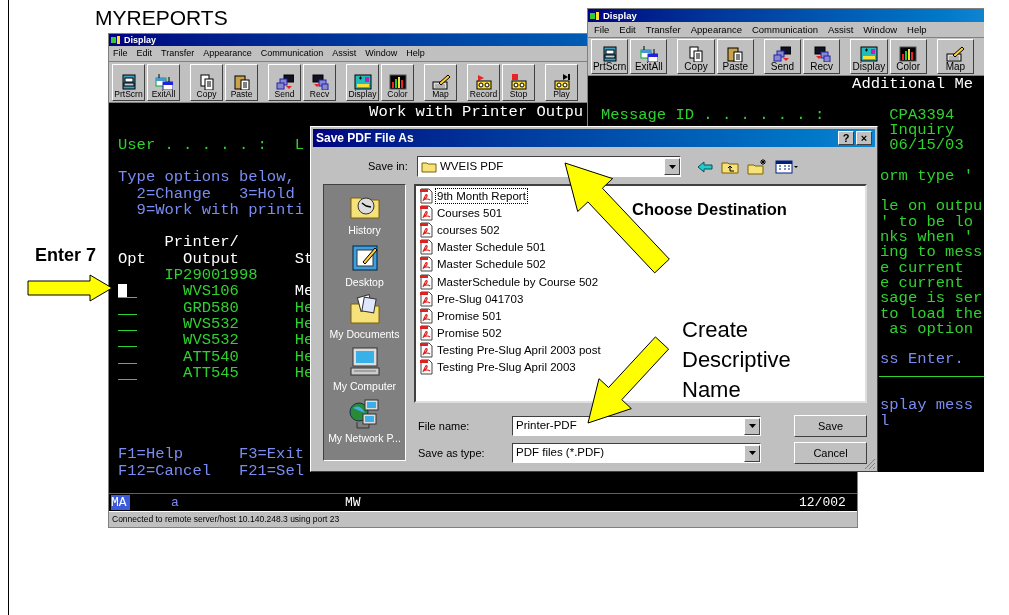 Image resolution: width=1009 pixels, height=615 pixels. What do you see at coordinates (364, 372) in the screenshot?
I see `places-item: My Computer` at bounding box center [364, 372].